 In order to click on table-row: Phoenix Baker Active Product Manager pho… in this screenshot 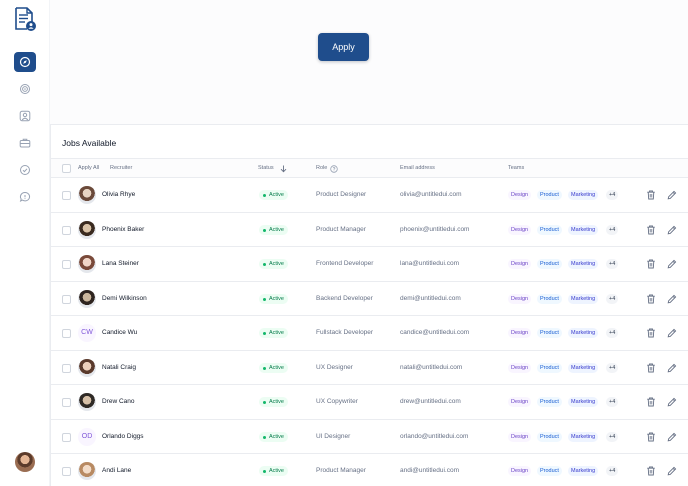, I will do `click(369, 230)`.